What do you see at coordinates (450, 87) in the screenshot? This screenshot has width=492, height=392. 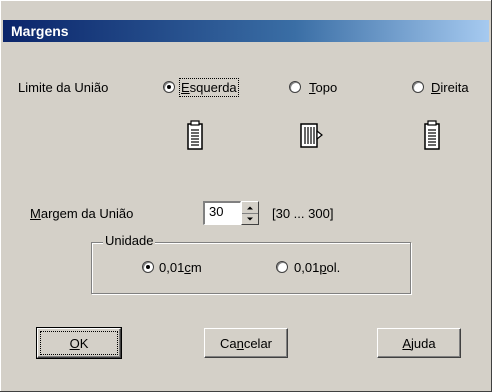 I see `radio-label-right: Direita` at bounding box center [450, 87].